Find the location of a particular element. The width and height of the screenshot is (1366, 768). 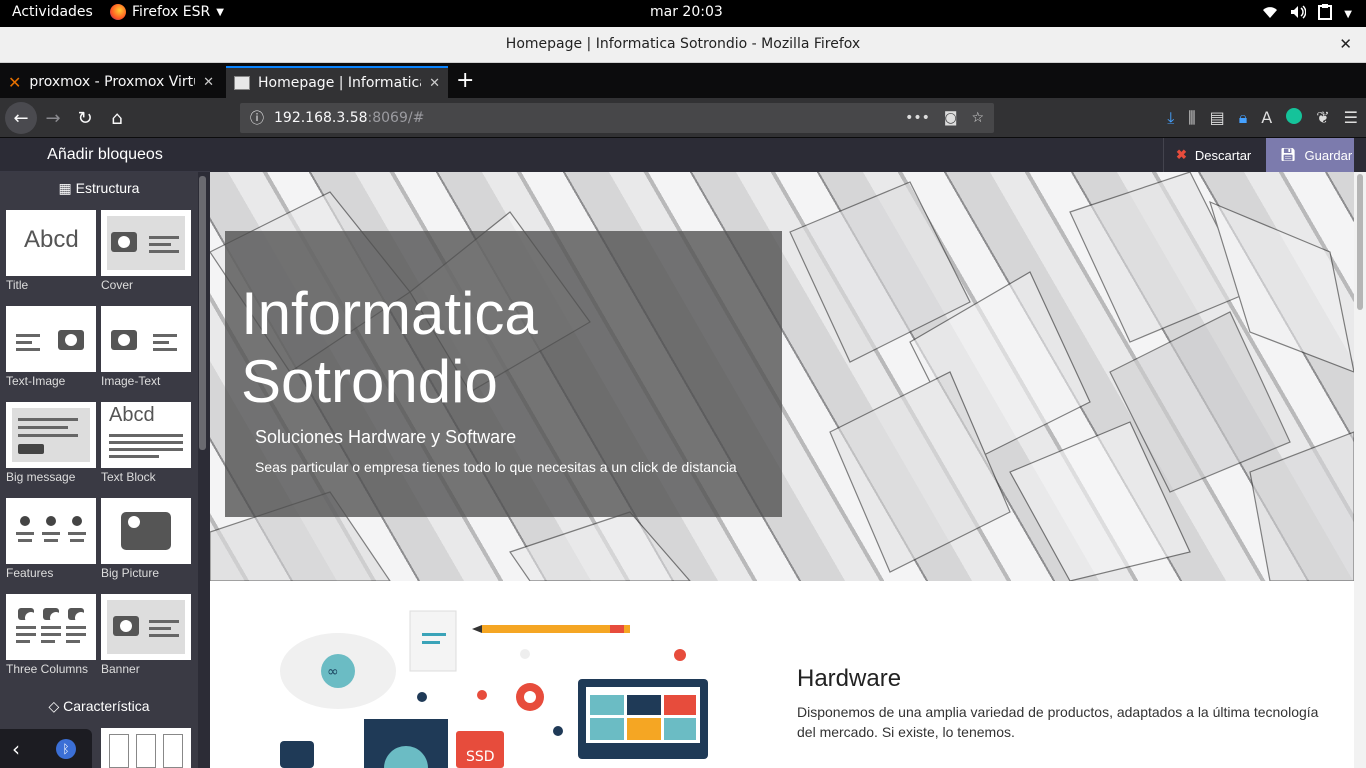

block-text-block: Abcd Text Block is located at coordinates (146, 443).